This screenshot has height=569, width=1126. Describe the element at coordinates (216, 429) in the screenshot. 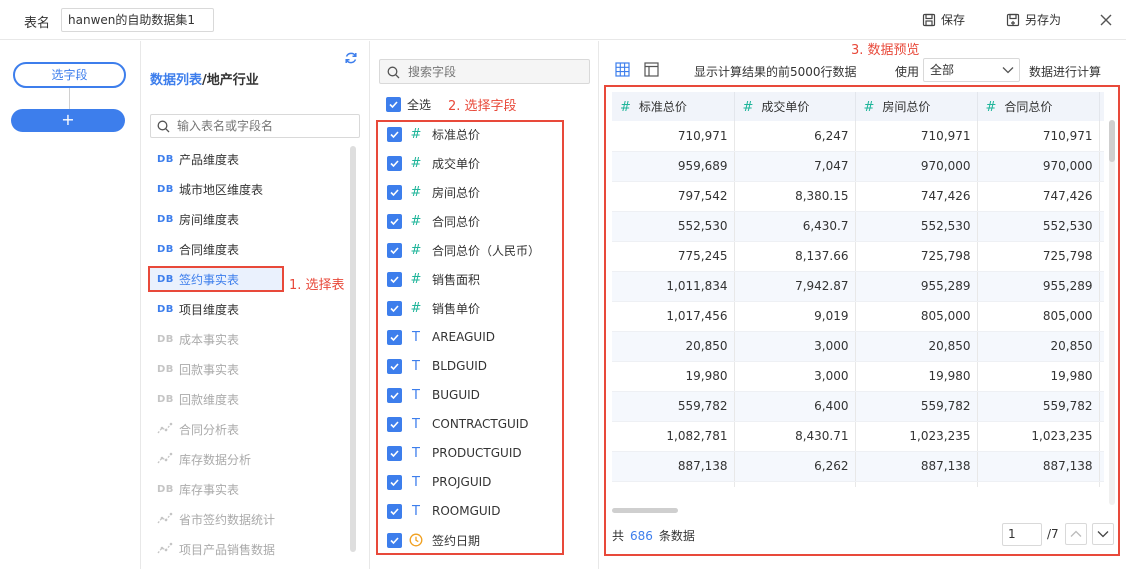

I see `table-list-item: 合同分析表` at that location.